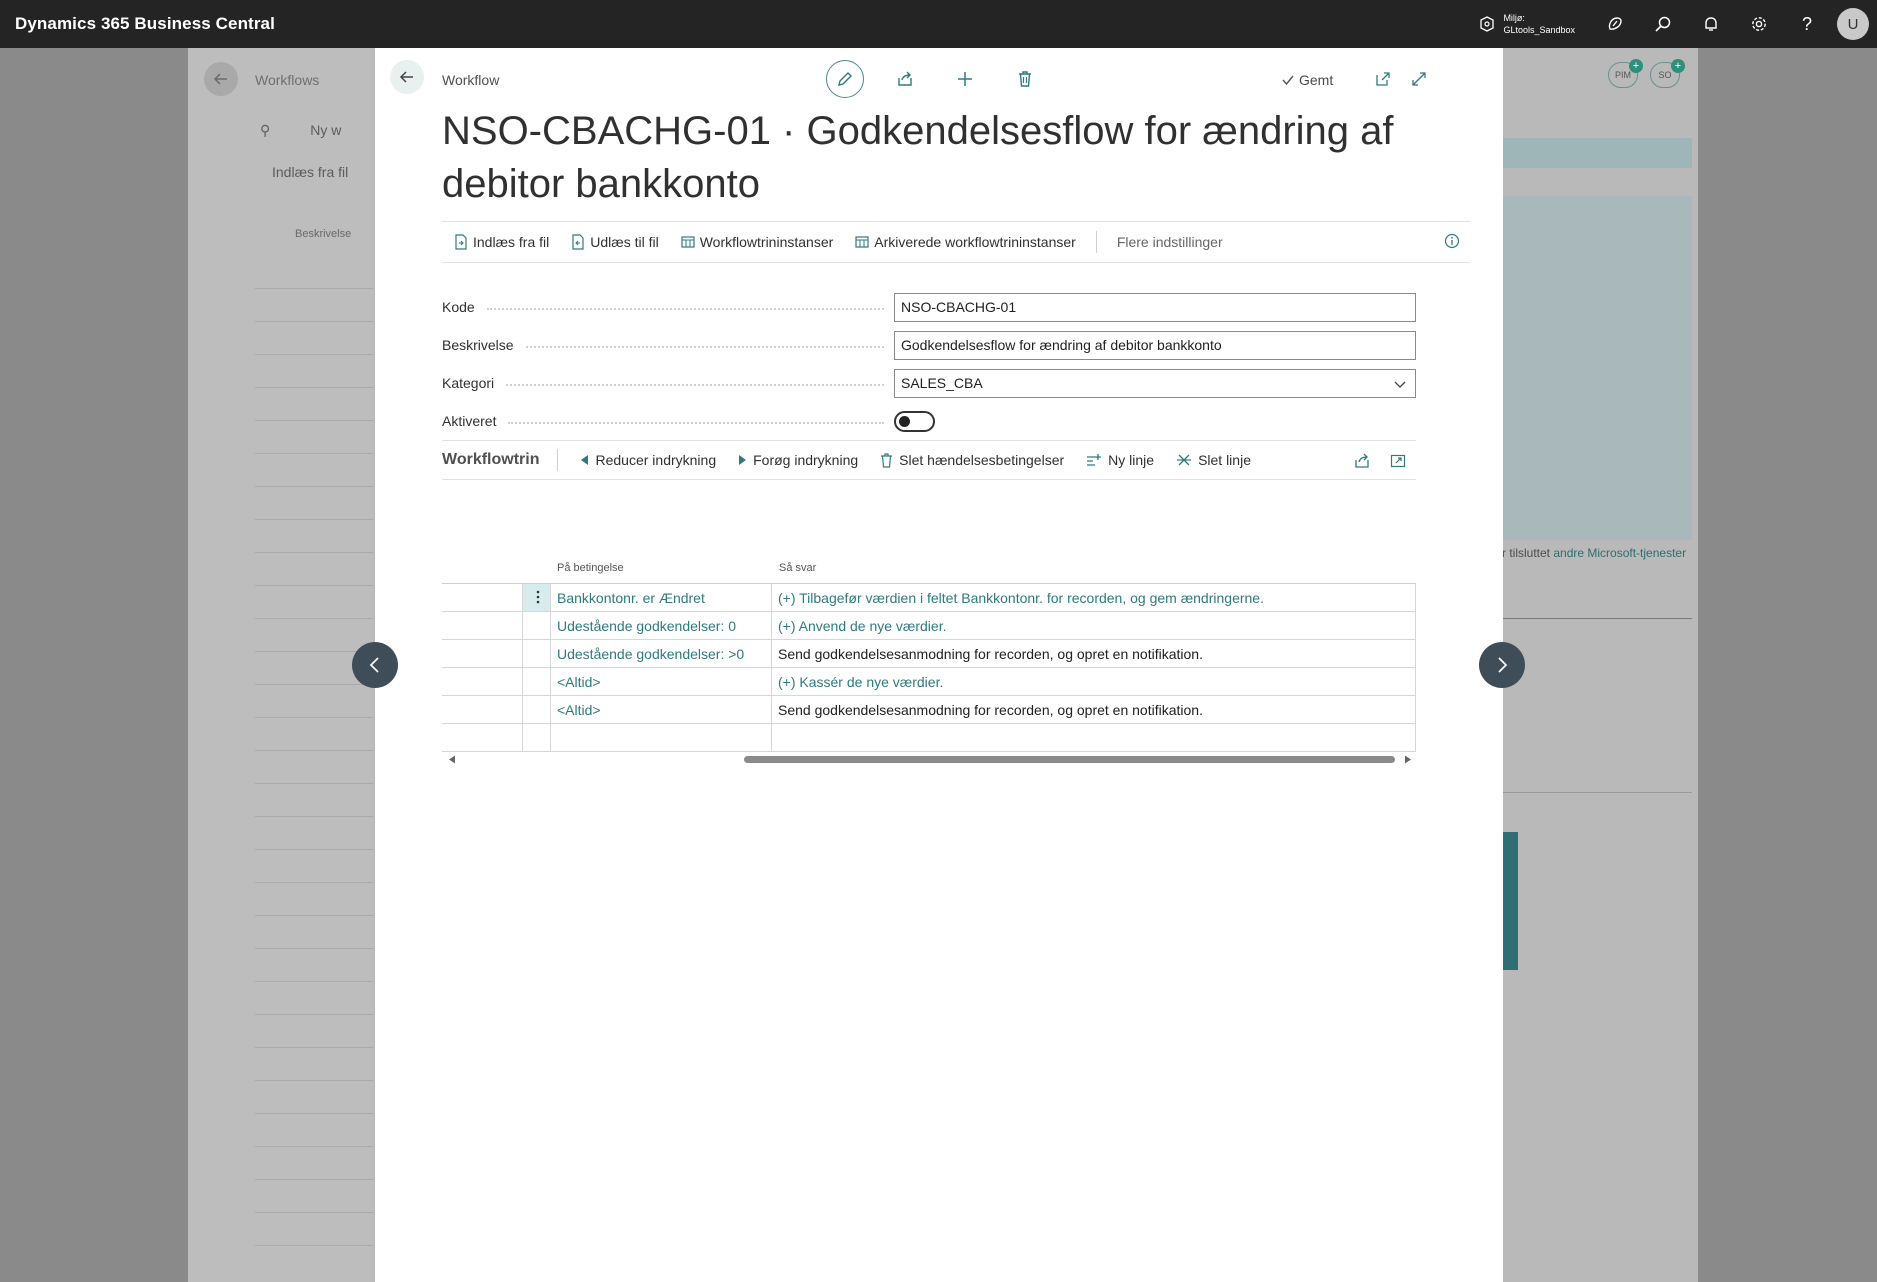 Image resolution: width=1877 pixels, height=1282 pixels. Describe the element at coordinates (1025, 79) in the screenshot. I see `delete-button` at that location.